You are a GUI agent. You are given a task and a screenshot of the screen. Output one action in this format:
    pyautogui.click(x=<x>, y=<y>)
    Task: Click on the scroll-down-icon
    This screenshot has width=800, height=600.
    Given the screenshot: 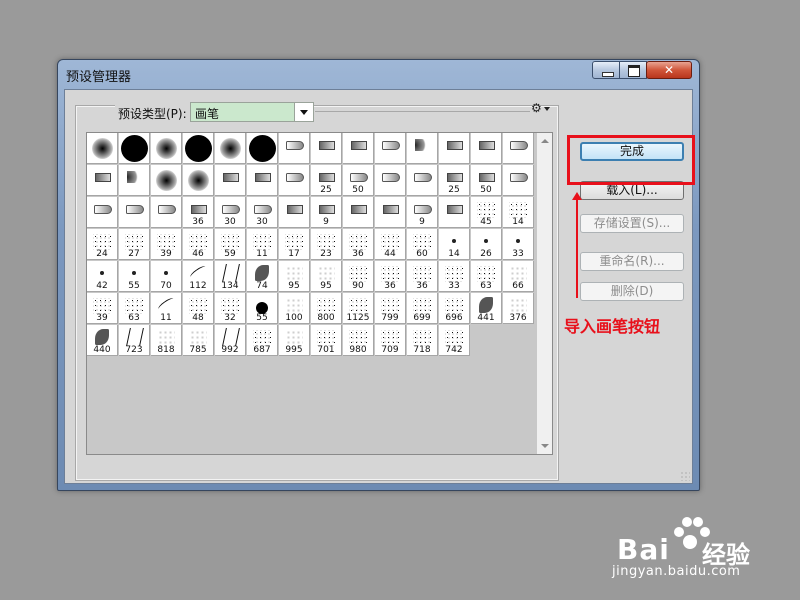 What is the action you would take?
    pyautogui.click(x=545, y=446)
    